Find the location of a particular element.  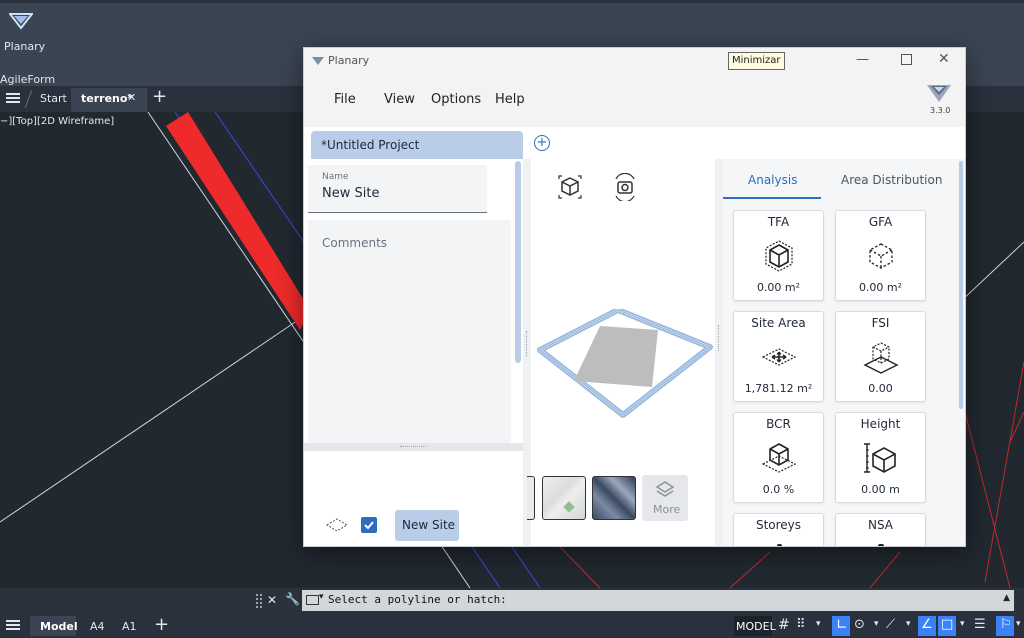

site-shape-icon is located at coordinates (337, 525).